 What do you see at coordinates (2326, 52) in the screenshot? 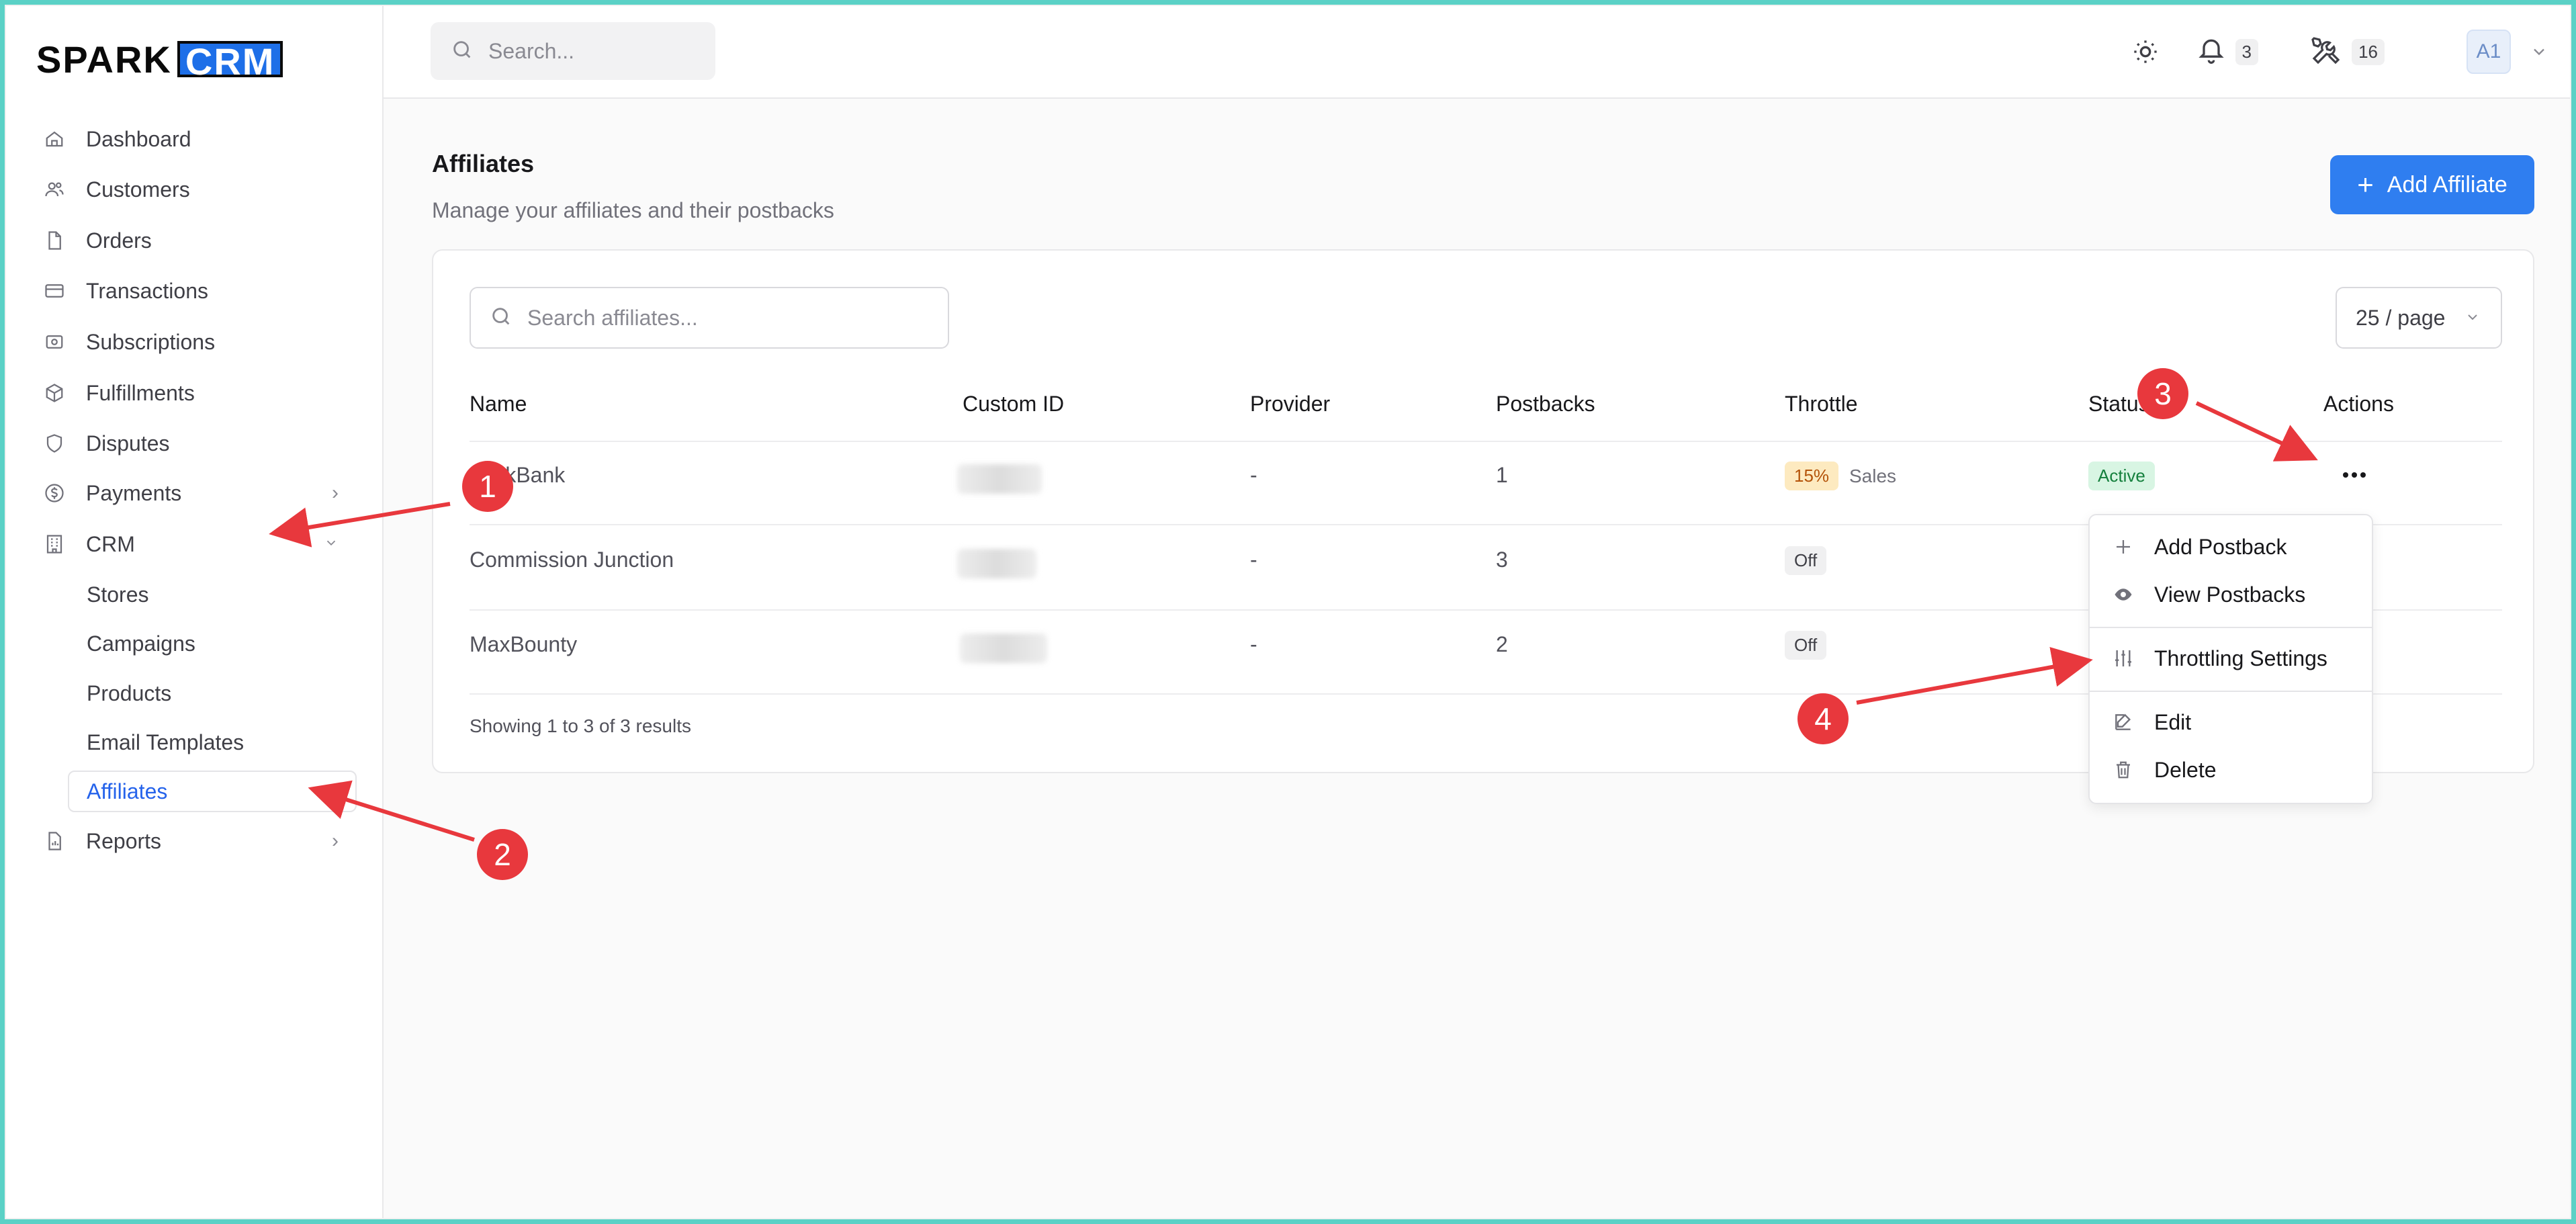
I see `tools-icon` at bounding box center [2326, 52].